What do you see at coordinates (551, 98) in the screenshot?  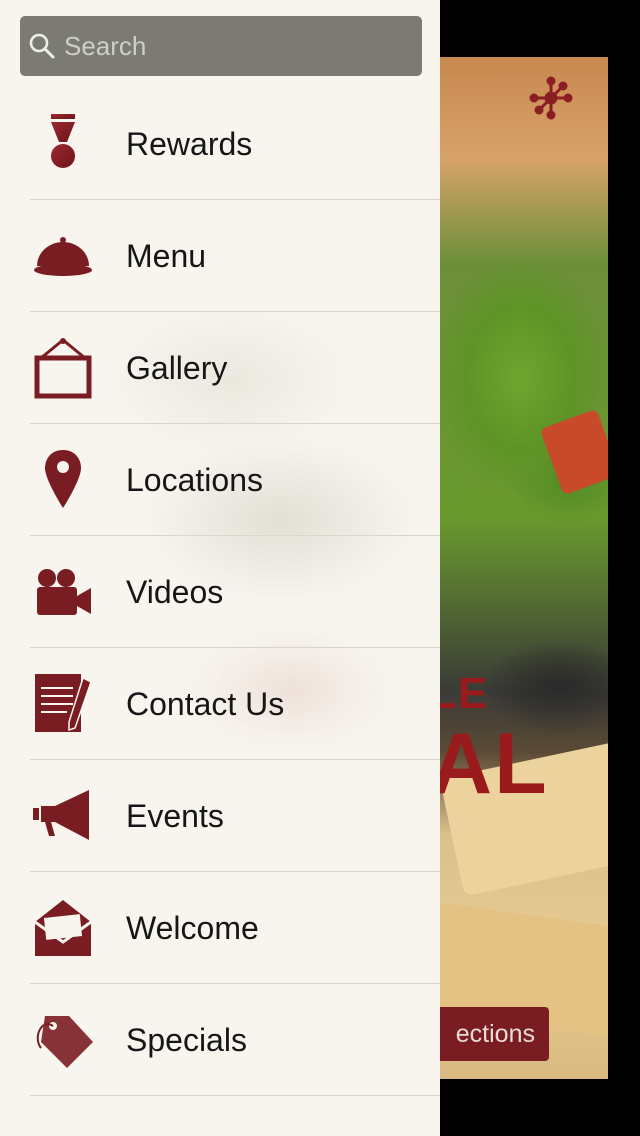 I see `share-network-icon` at bounding box center [551, 98].